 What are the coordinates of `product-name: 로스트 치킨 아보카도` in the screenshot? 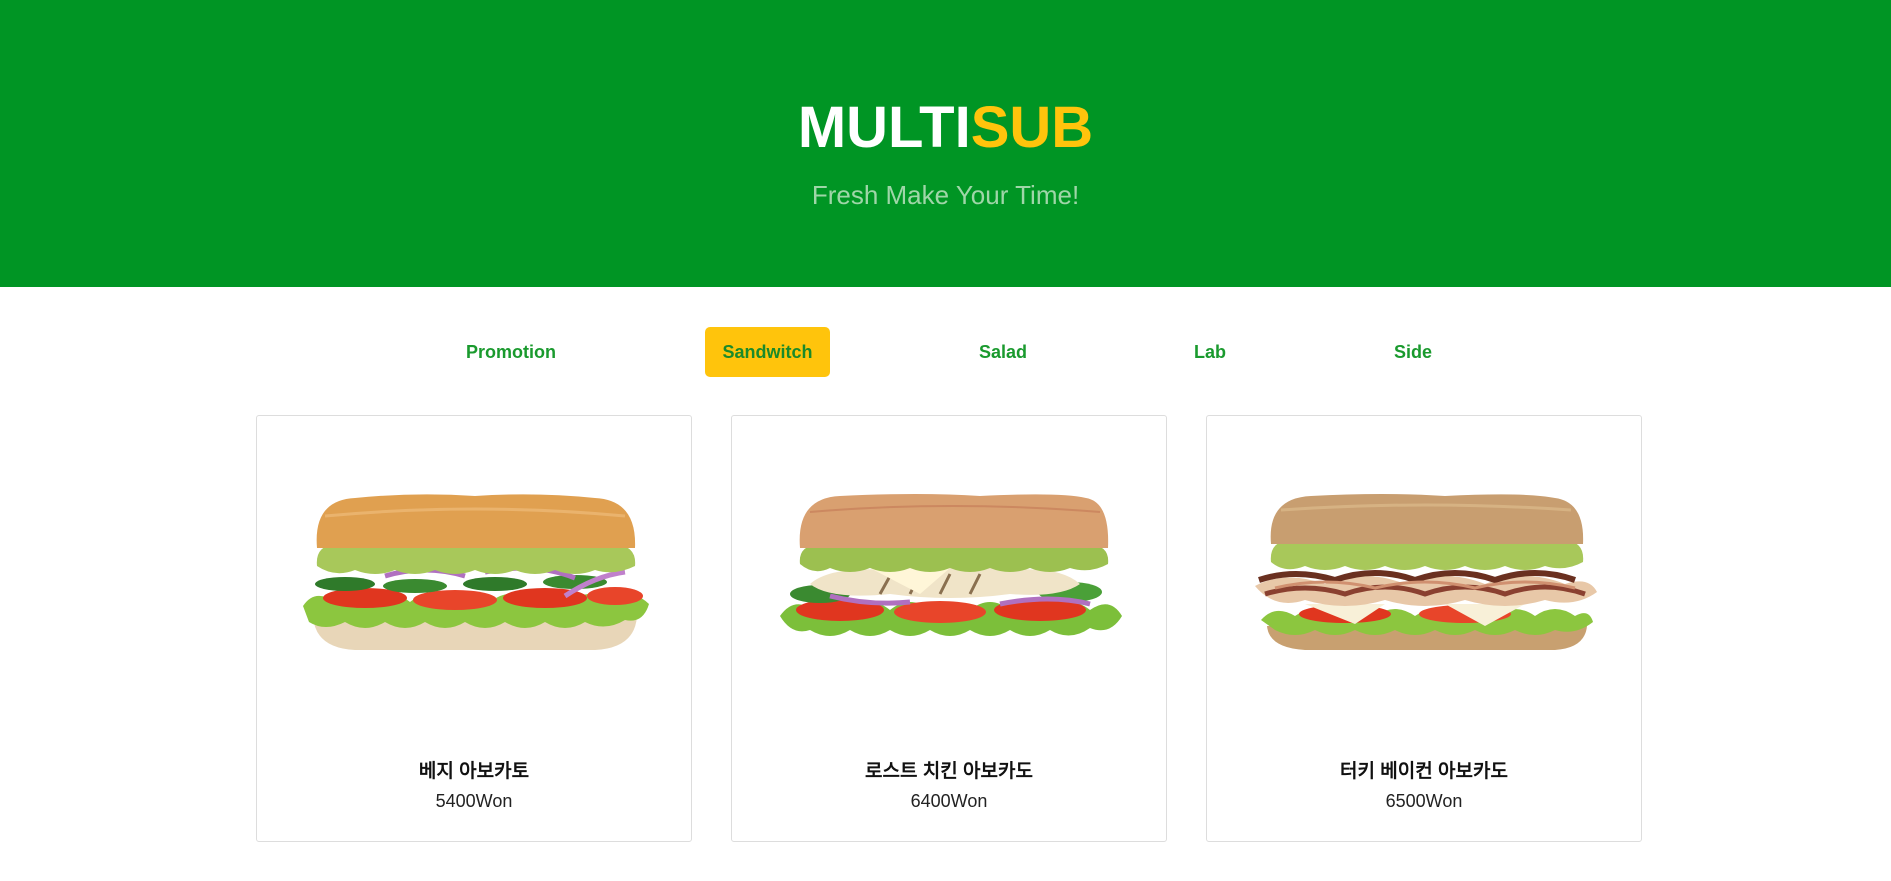 It's located at (949, 771).